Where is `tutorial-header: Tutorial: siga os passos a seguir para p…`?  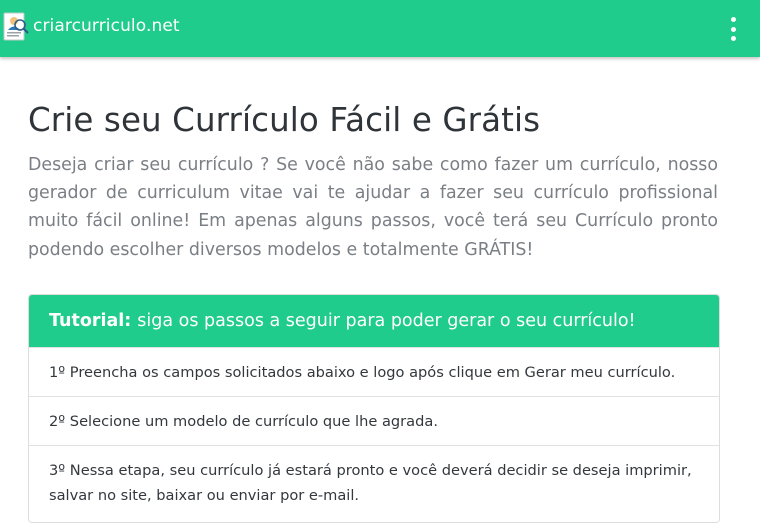
tutorial-header: Tutorial: siga os passos a seguir para p… is located at coordinates (374, 321).